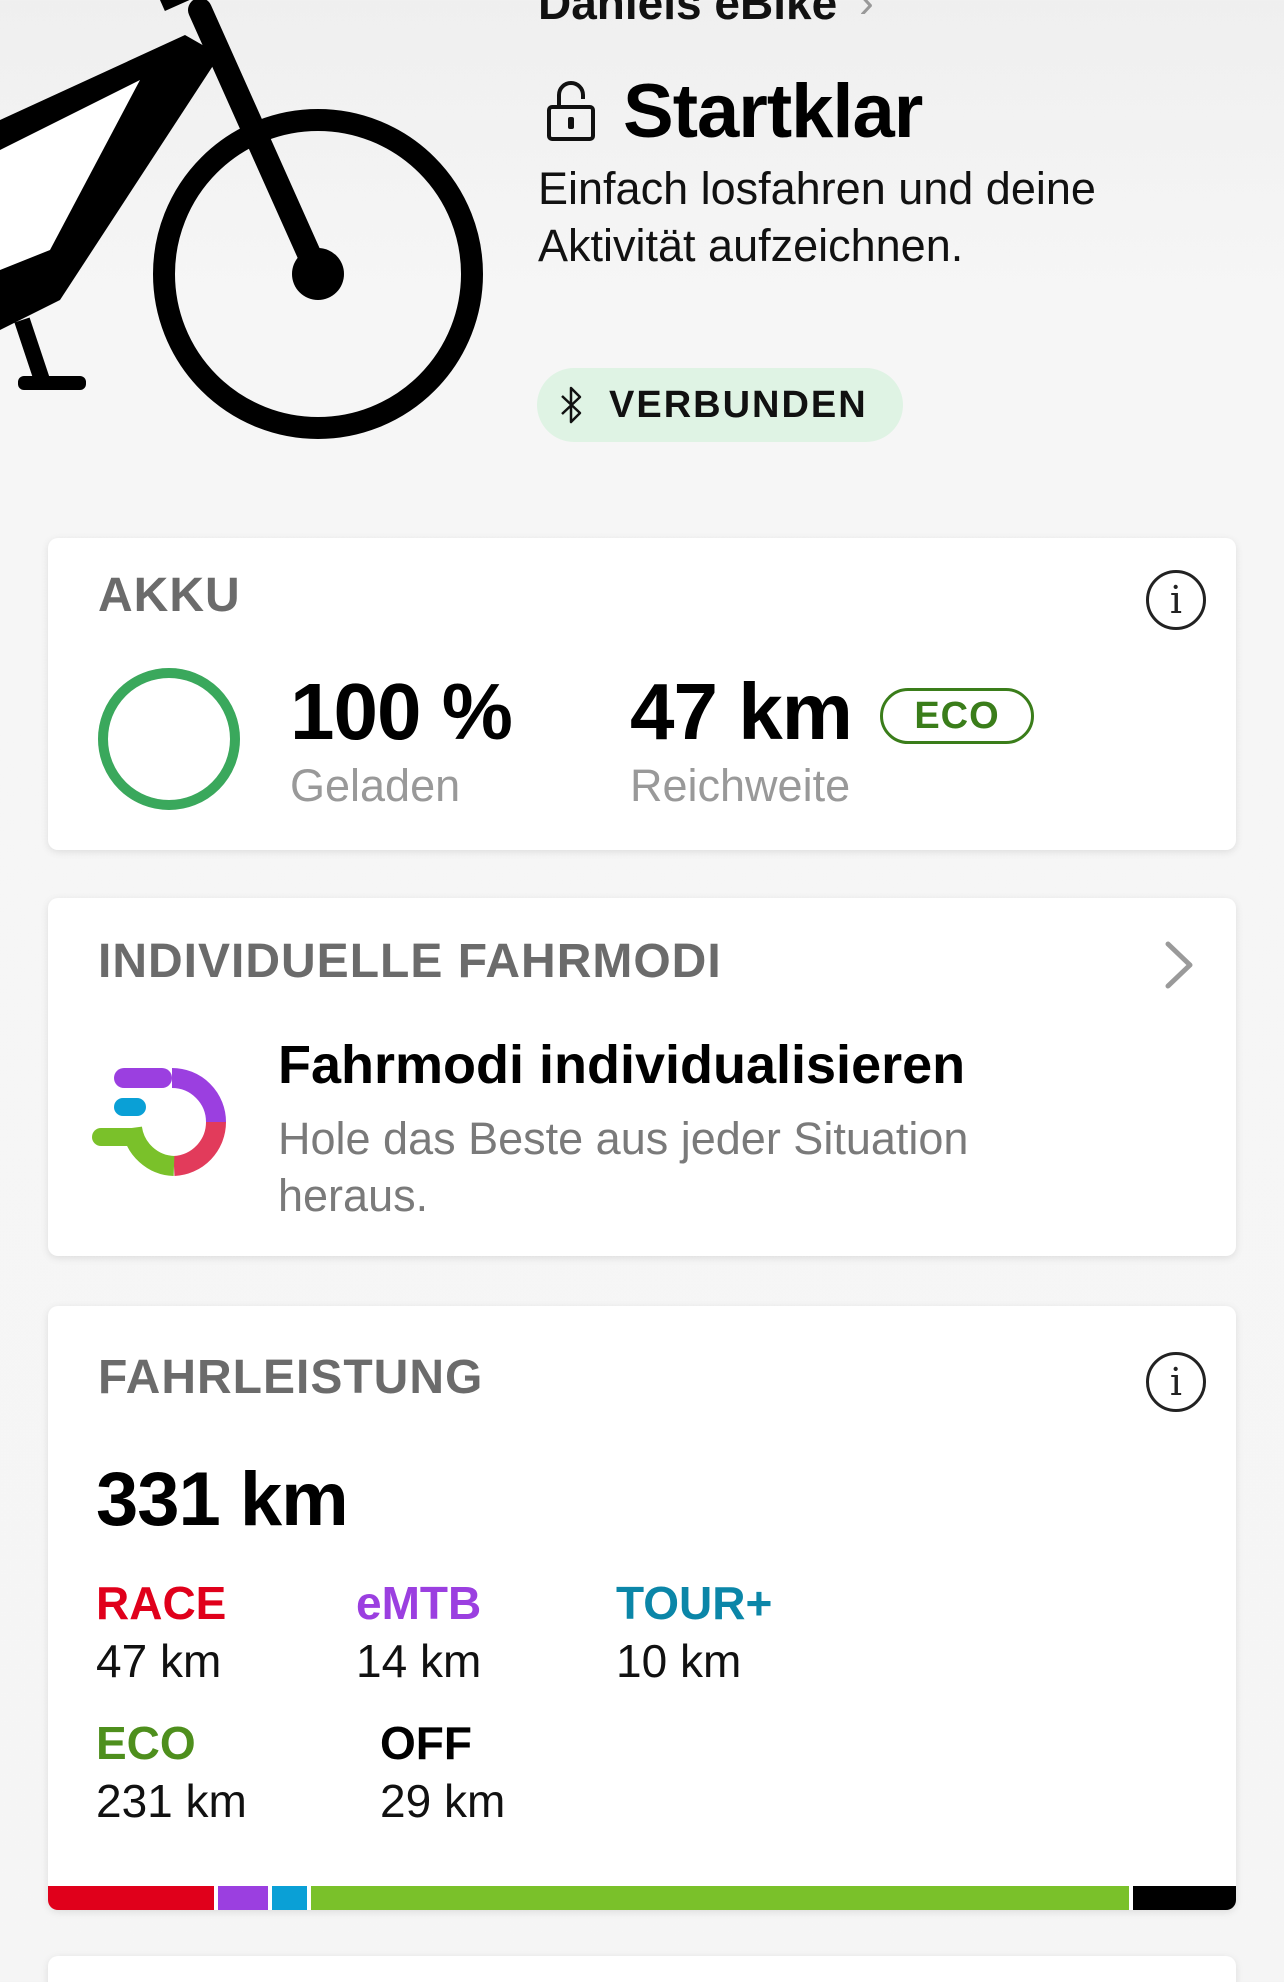 Image resolution: width=1284 pixels, height=1982 pixels. Describe the element at coordinates (169, 739) in the screenshot. I see `battery-charge-ring` at that location.